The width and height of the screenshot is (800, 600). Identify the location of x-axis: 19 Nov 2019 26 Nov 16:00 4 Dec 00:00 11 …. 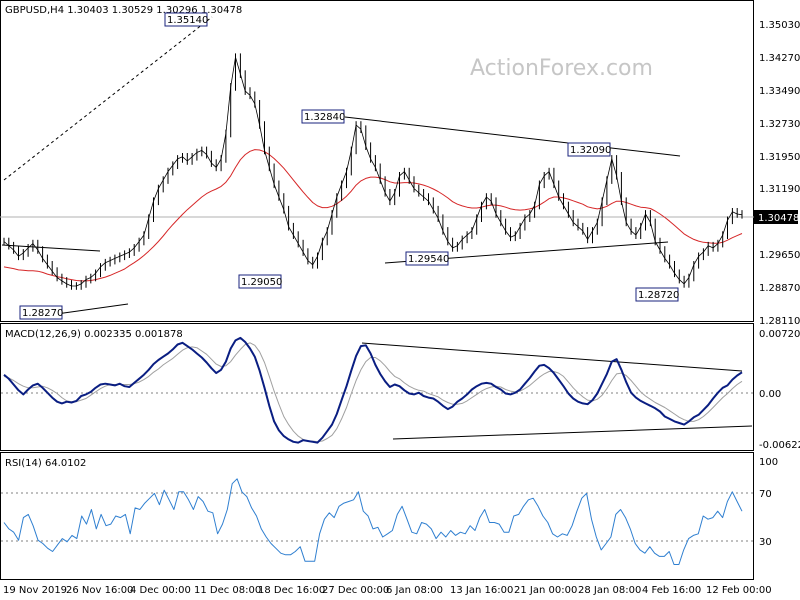
(387, 590).